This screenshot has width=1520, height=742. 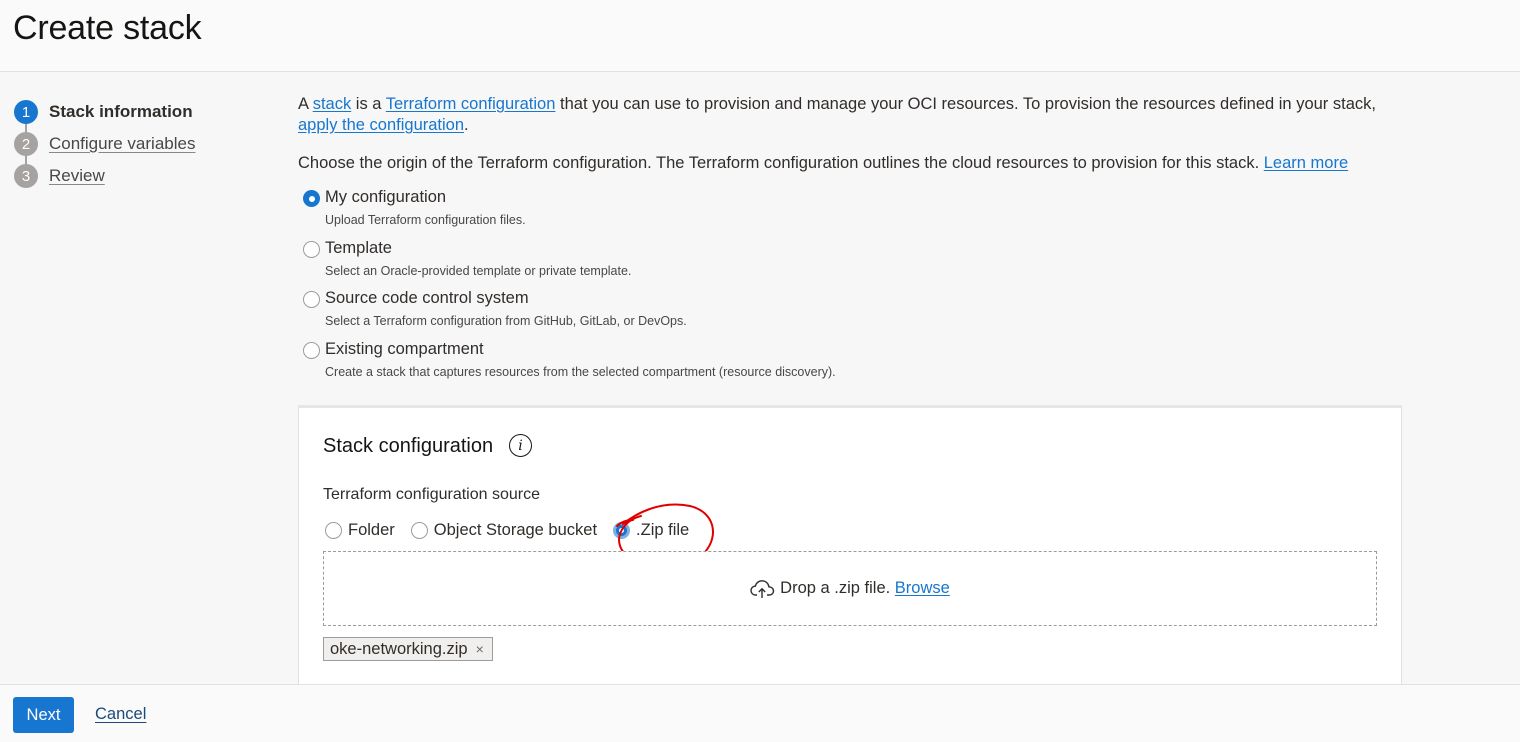 I want to click on stack-link: stack, so click(x=332, y=104).